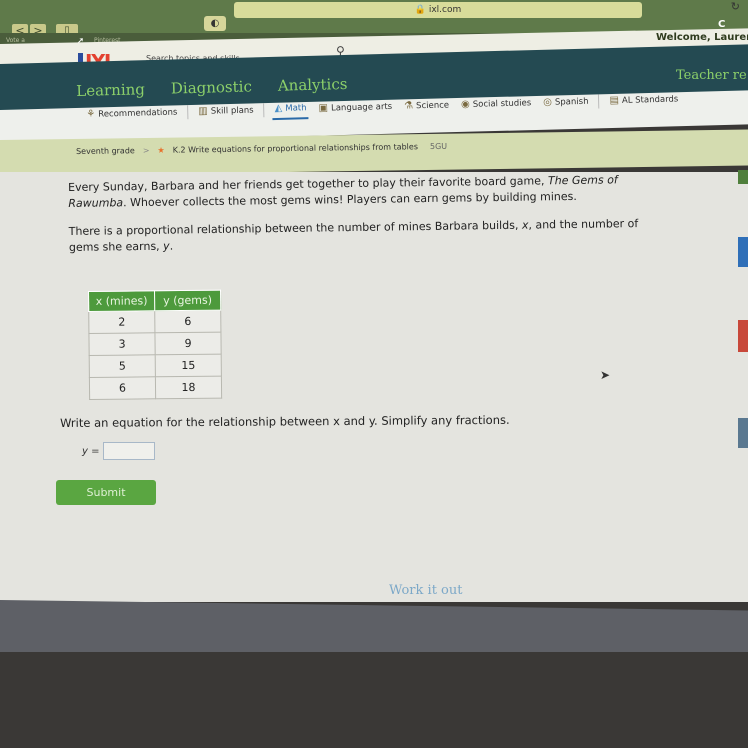 The height and width of the screenshot is (748, 748). What do you see at coordinates (106, 492) in the screenshot?
I see `submit-button: Submit` at bounding box center [106, 492].